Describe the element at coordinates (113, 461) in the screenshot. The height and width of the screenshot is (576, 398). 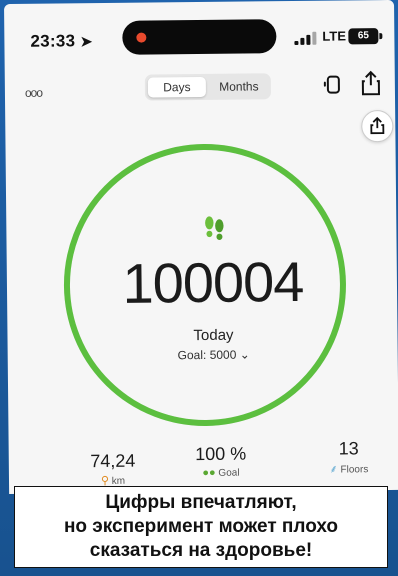
I see `distance-value: 74,24` at that location.